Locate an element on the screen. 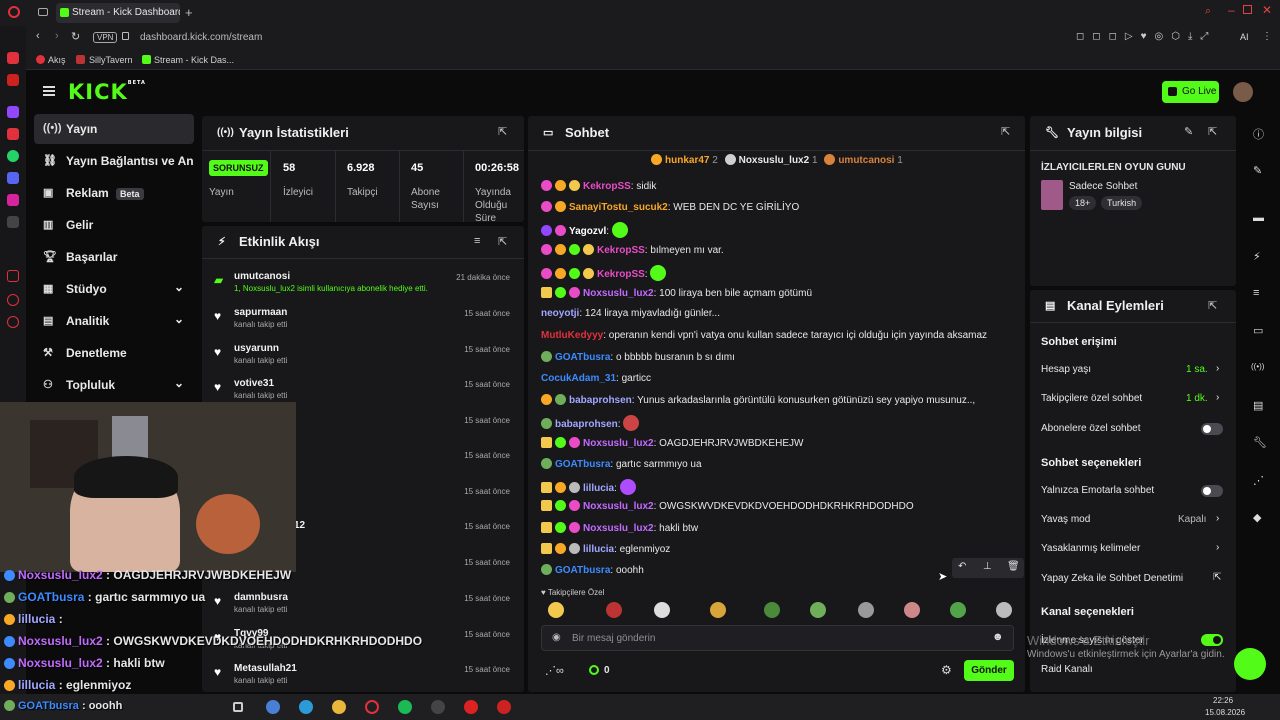 The height and width of the screenshot is (720, 1280). filter-icon: ≡ is located at coordinates (477, 241).